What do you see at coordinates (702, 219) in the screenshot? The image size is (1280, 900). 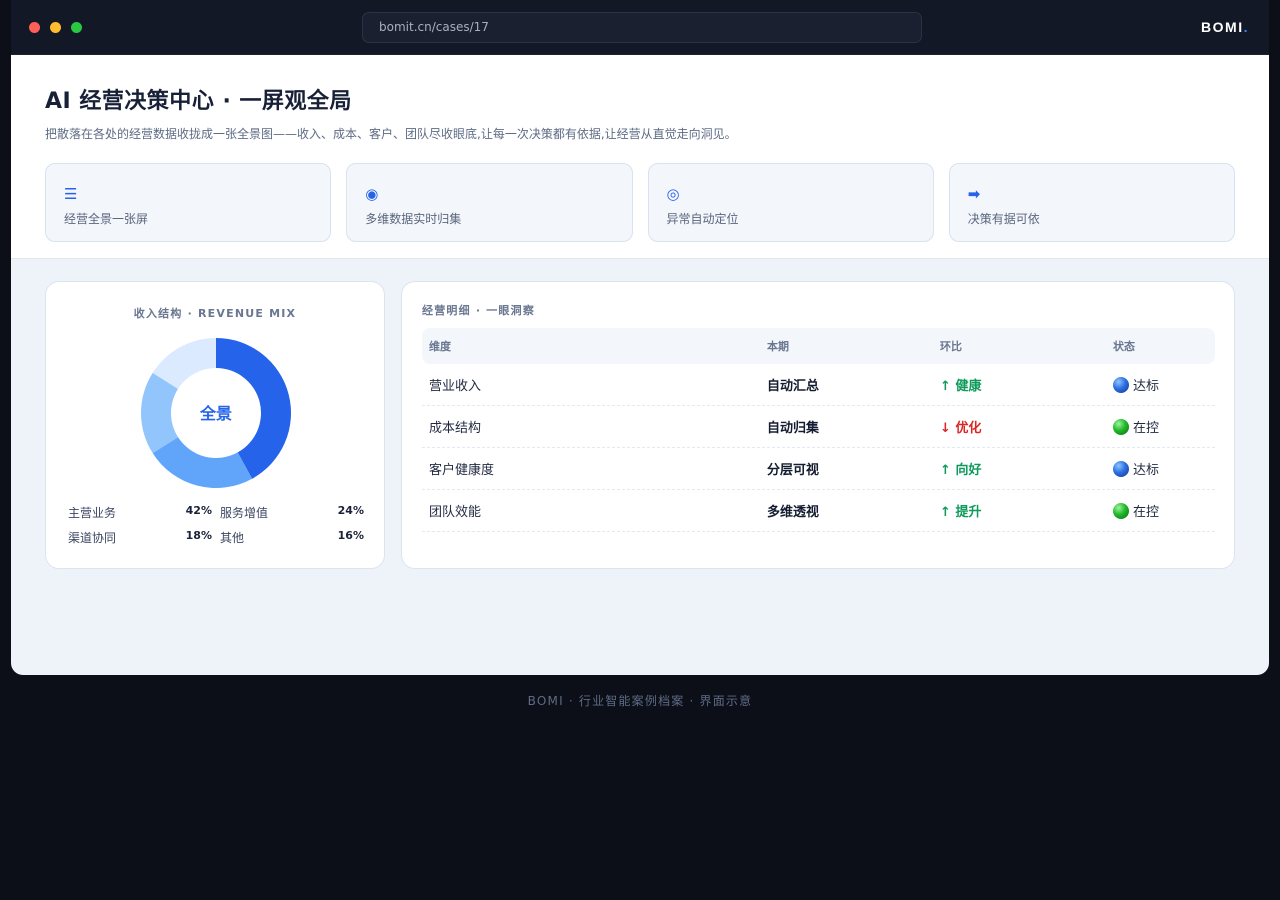 I see `feature-label: 异常自动定位` at bounding box center [702, 219].